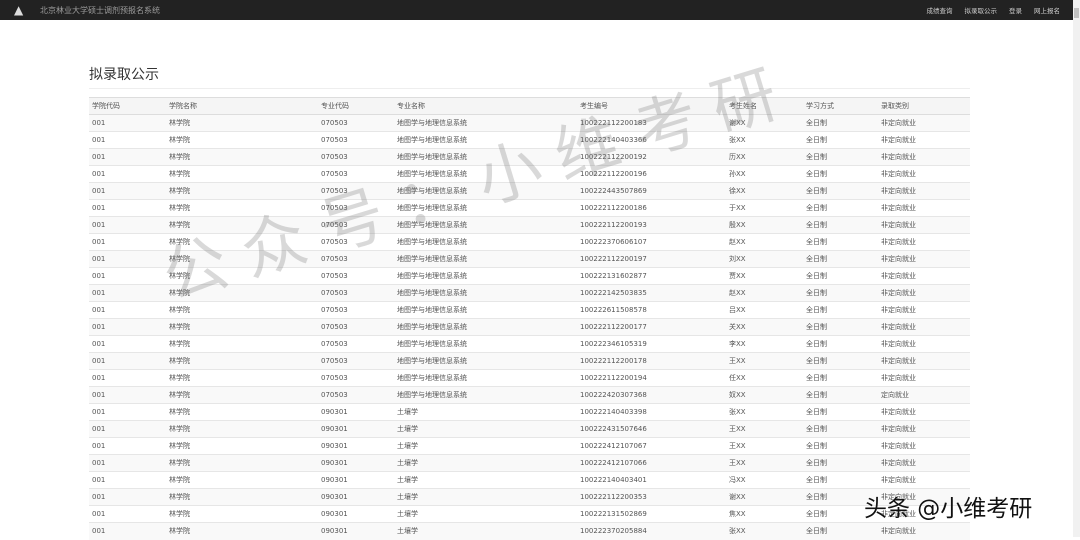 The width and height of the screenshot is (1080, 540). What do you see at coordinates (764, 276) in the screenshot?
I see `cell-candidate-name: 贾XX` at bounding box center [764, 276].